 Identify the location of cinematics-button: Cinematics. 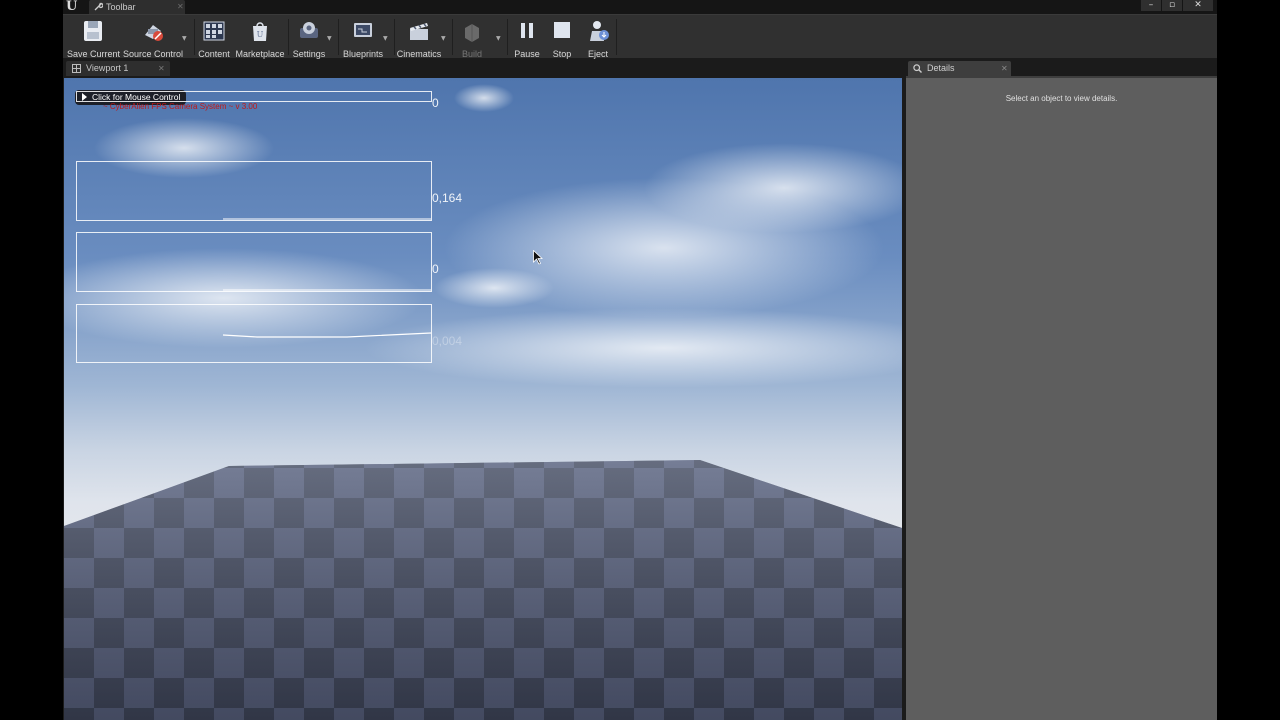
(419, 38).